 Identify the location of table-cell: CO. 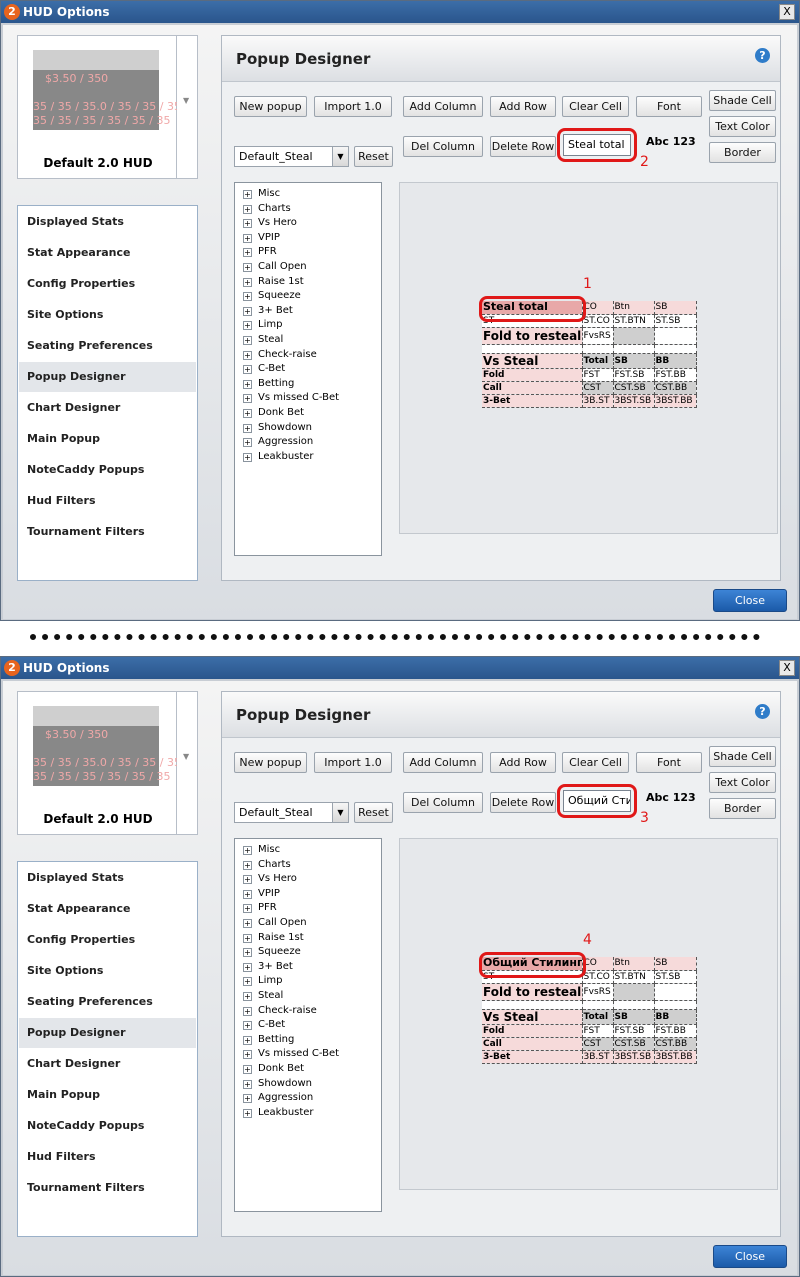
(598, 964).